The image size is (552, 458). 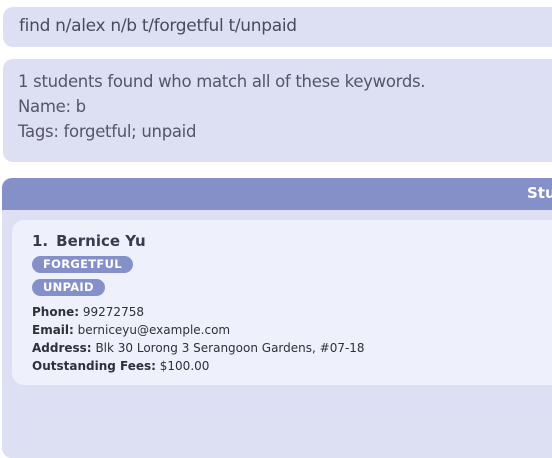 I want to click on command-text: find n/alex n/b t/forgetful t/unpaid, so click(x=158, y=26).